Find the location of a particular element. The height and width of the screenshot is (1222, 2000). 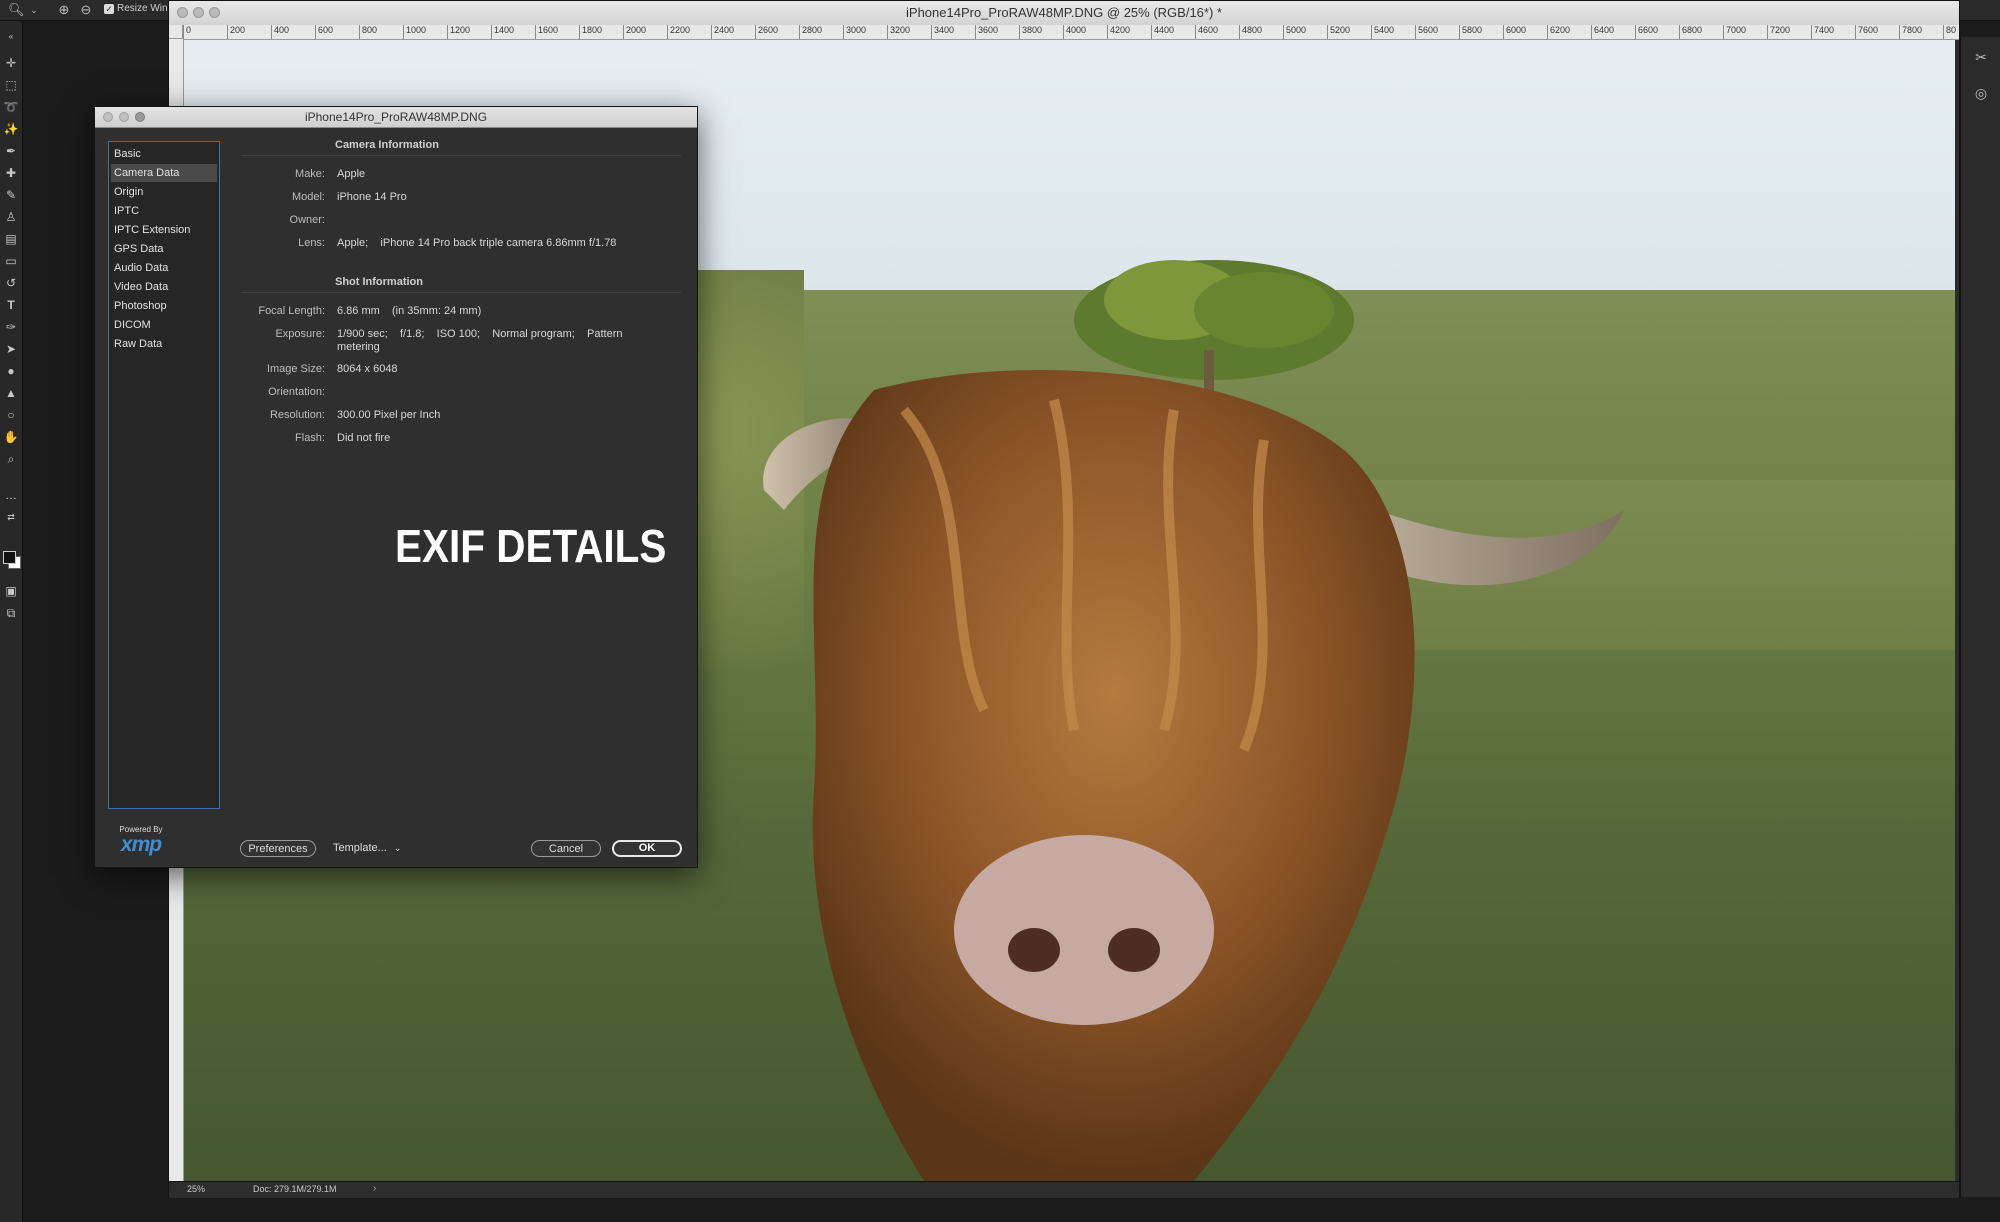

move-tool-icon: ✛ is located at coordinates (11, 63).